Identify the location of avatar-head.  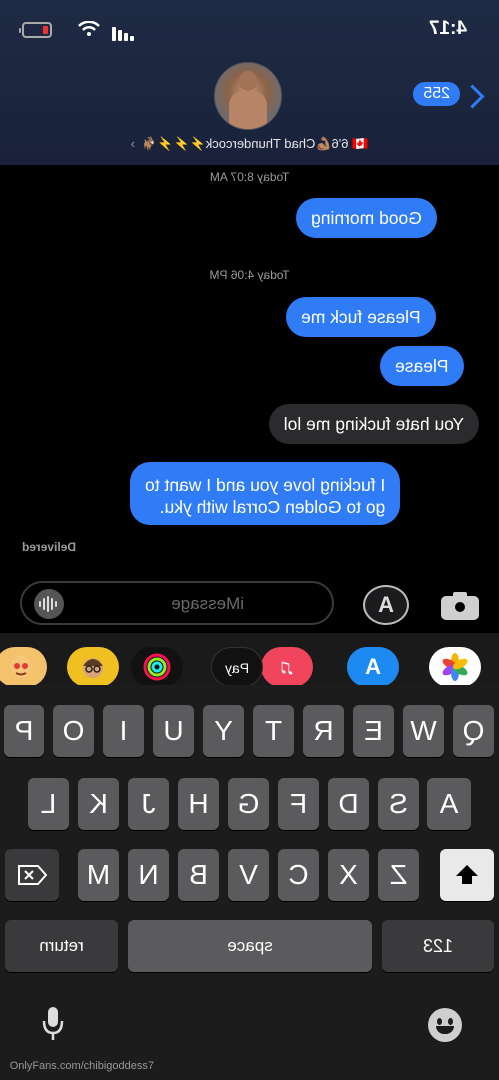
(248, 81).